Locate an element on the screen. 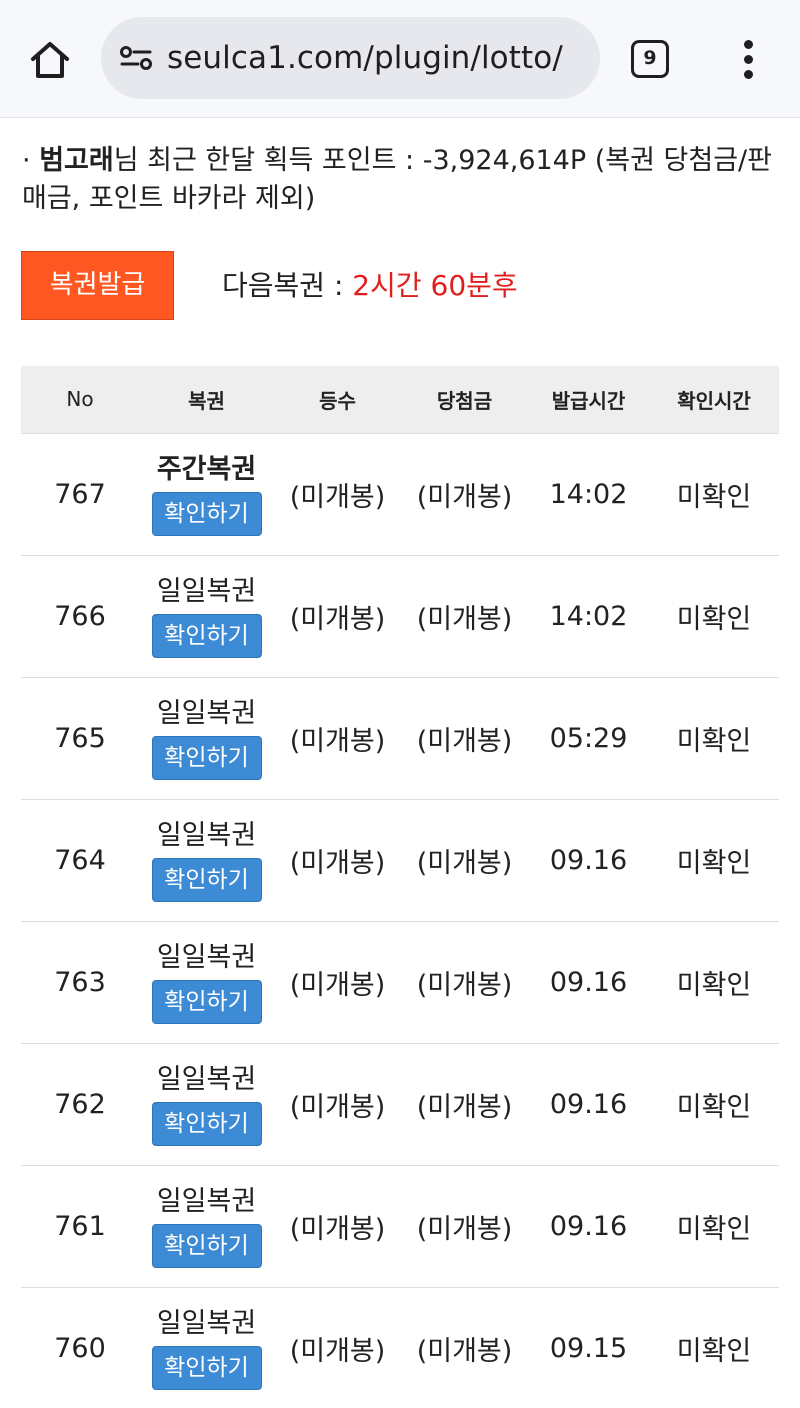 This screenshot has height=1408, width=800. column-header-rank: 등수 is located at coordinates (337, 400).